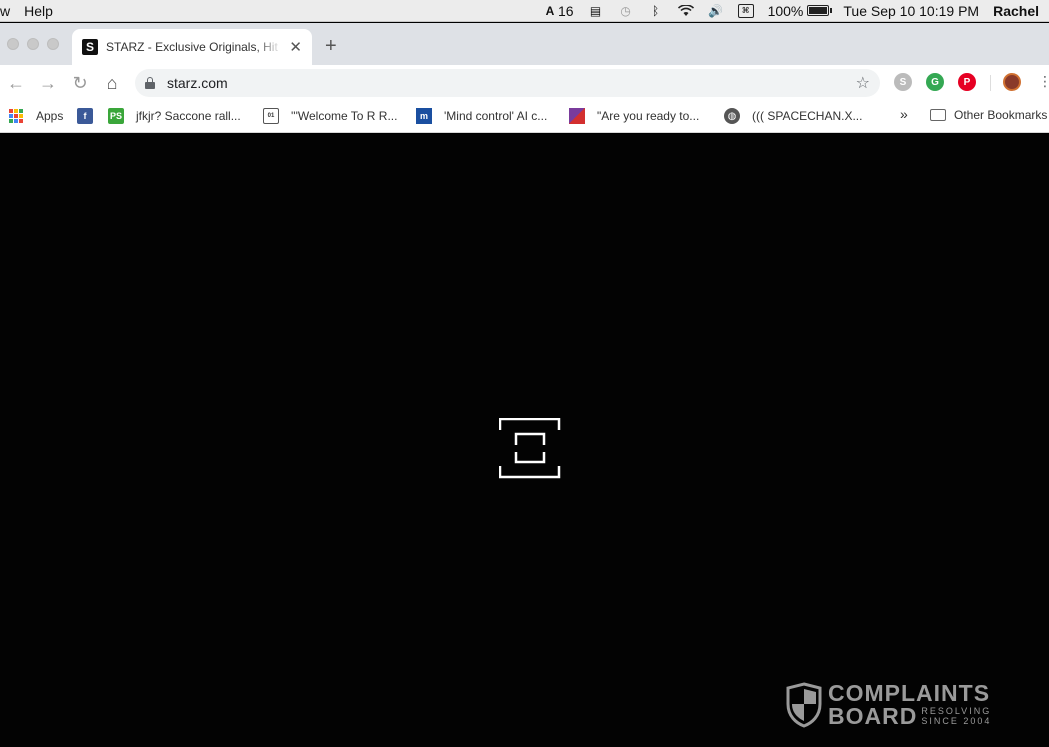 This screenshot has height=747, width=1049. Describe the element at coordinates (873, 716) in the screenshot. I see `watermark-line2: BOARD` at that location.